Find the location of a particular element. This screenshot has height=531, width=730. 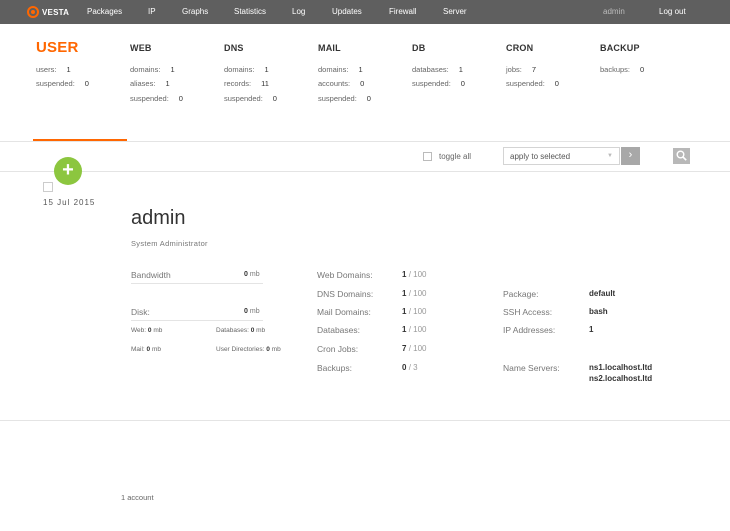

nav-ip: IP is located at coordinates (152, 11).